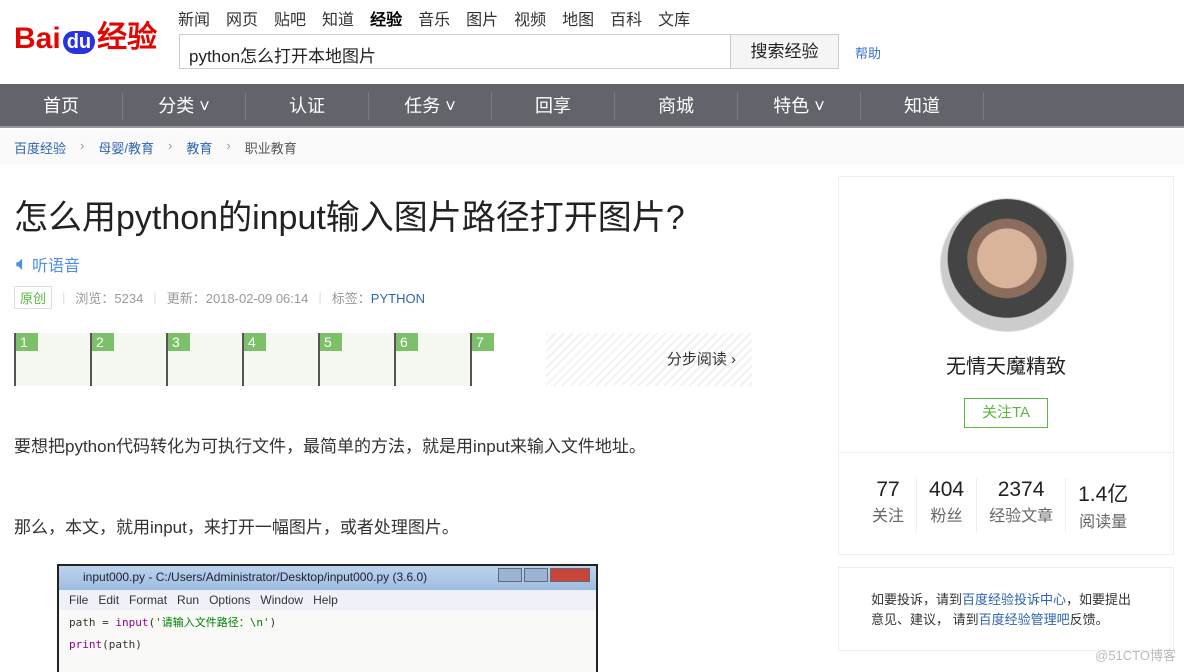 The height and width of the screenshot is (672, 1184). I want to click on help-link: 帮助, so click(868, 52).